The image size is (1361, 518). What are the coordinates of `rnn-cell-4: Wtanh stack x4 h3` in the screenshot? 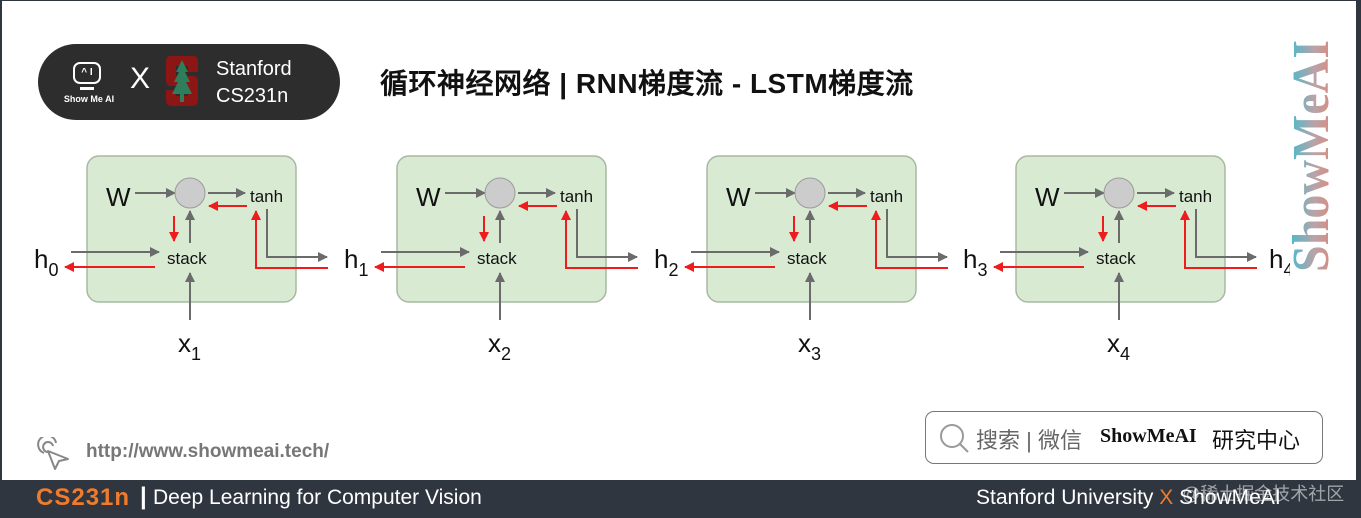 It's located at (1110, 259).